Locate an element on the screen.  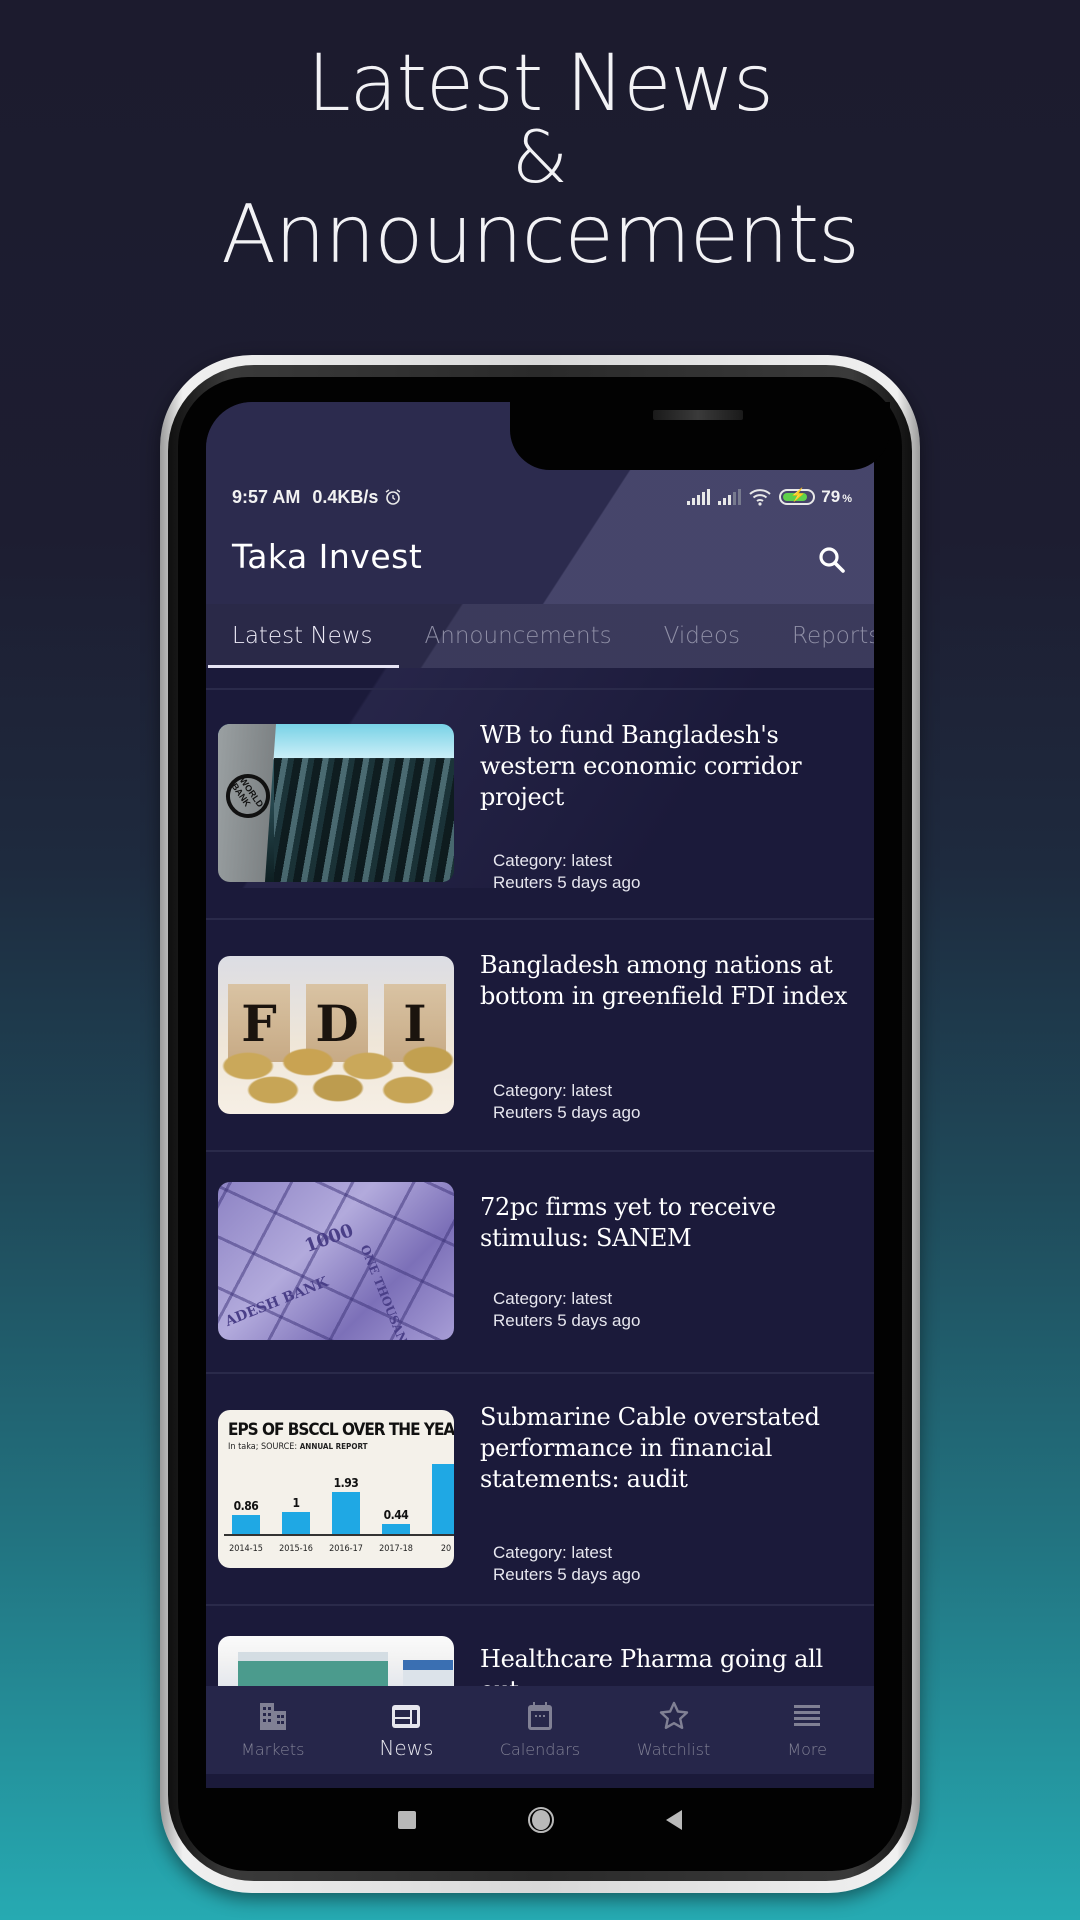
status-network-speed: 0.4KB/s is located at coordinates (345, 496).